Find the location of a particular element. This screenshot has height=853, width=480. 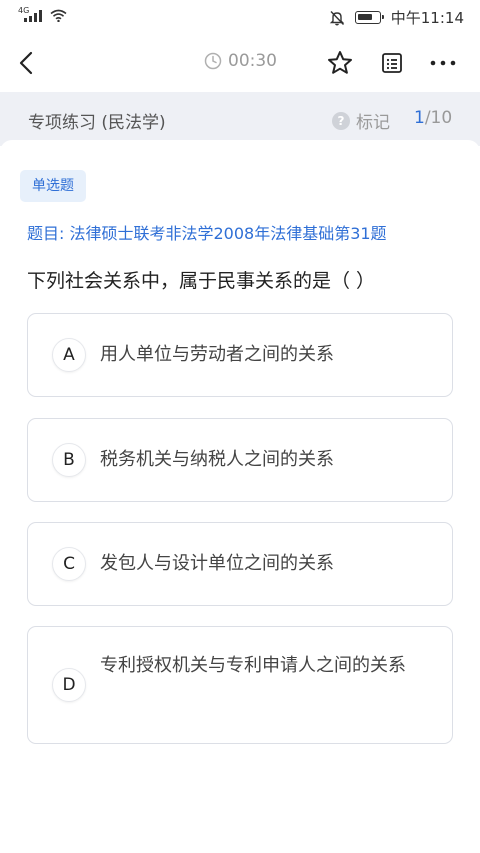

back-arrow-icon is located at coordinates (26, 63).